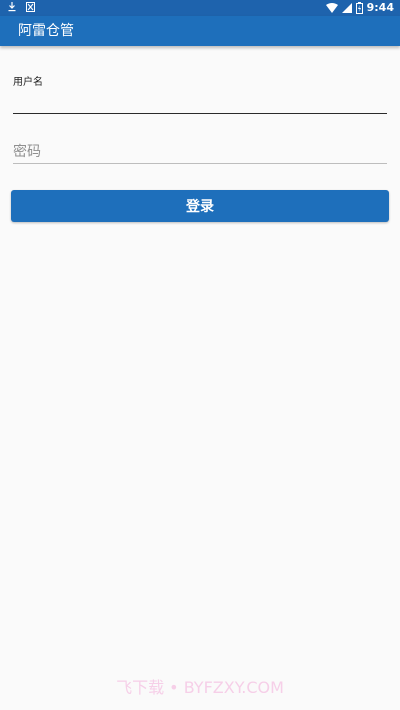  What do you see at coordinates (200, 8) in the screenshot?
I see `status-bar: 9:44` at bounding box center [200, 8].